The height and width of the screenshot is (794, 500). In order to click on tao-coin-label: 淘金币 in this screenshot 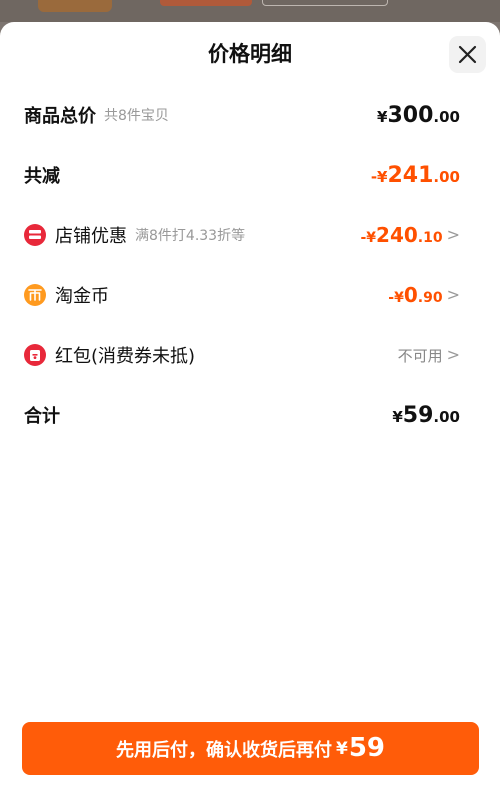, I will do `click(82, 296)`.